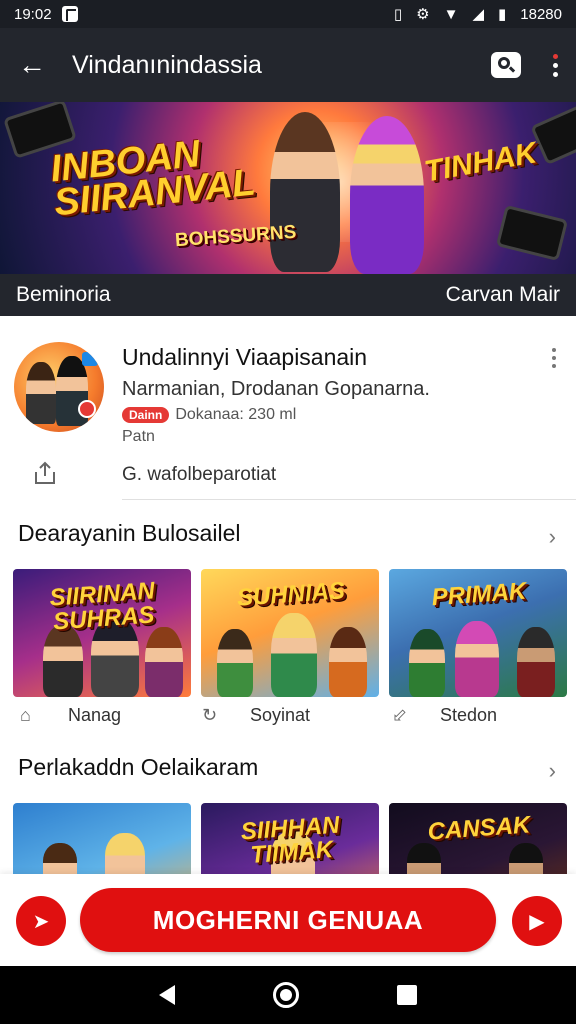 The height and width of the screenshot is (1024, 576). What do you see at coordinates (555, 65) in the screenshot?
I see `more-vert-icon` at bounding box center [555, 65].